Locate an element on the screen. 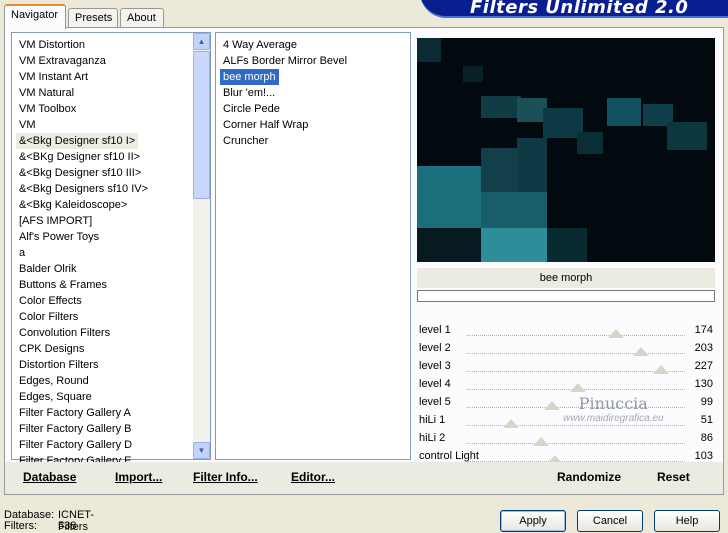 This screenshot has width=728, height=533. category-item: &<Bkg Designer sf10 III> is located at coordinates (80, 173).